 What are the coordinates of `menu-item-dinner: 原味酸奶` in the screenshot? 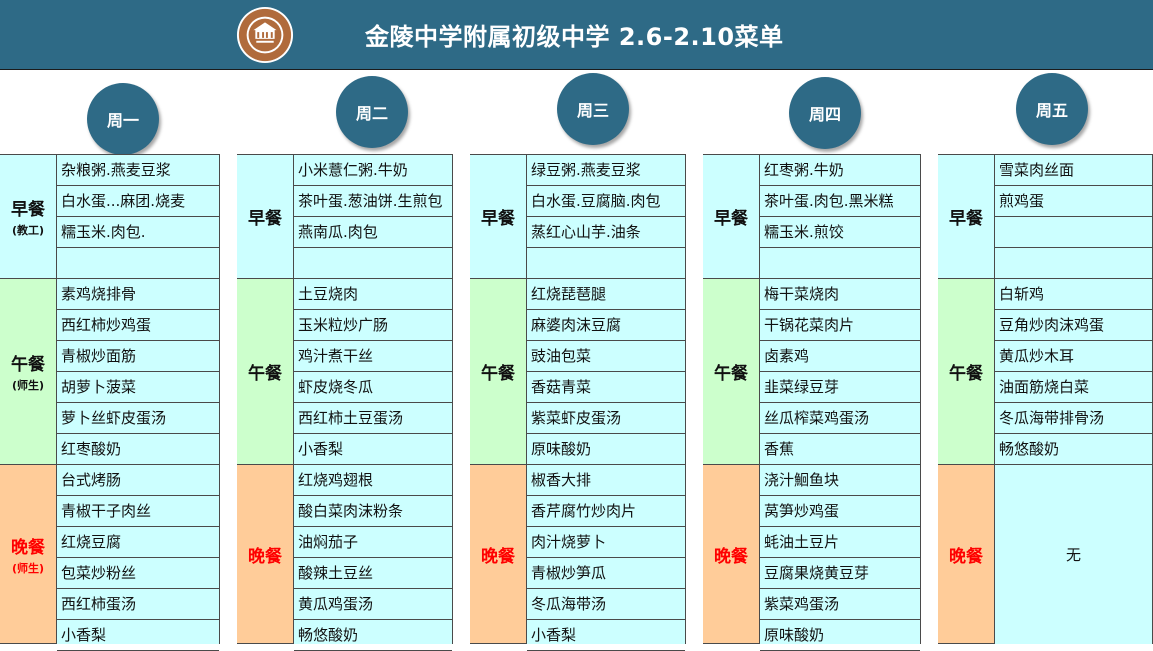 It's located at (840, 635).